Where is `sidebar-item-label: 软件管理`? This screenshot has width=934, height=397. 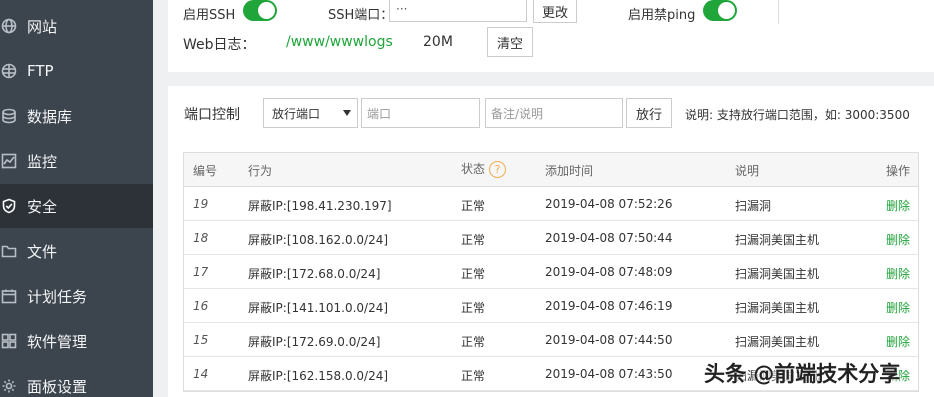 sidebar-item-label: 软件管理 is located at coordinates (57, 341).